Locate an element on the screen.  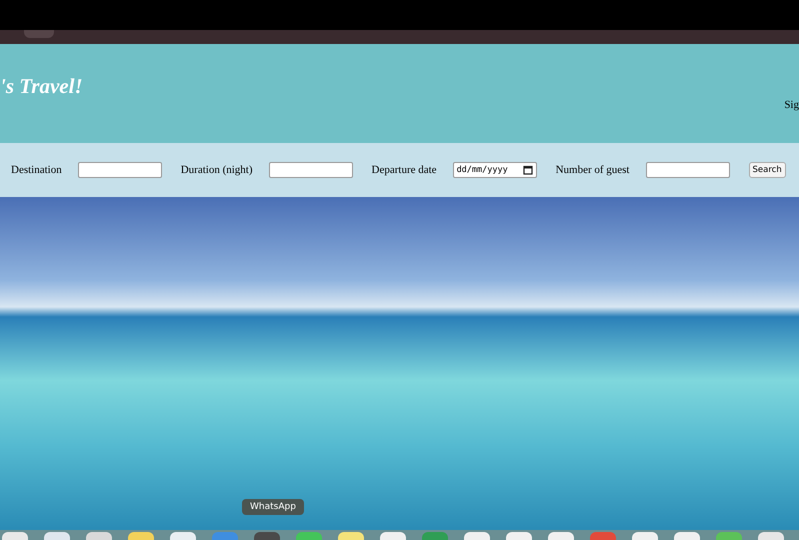
search-button: Search is located at coordinates (767, 170).